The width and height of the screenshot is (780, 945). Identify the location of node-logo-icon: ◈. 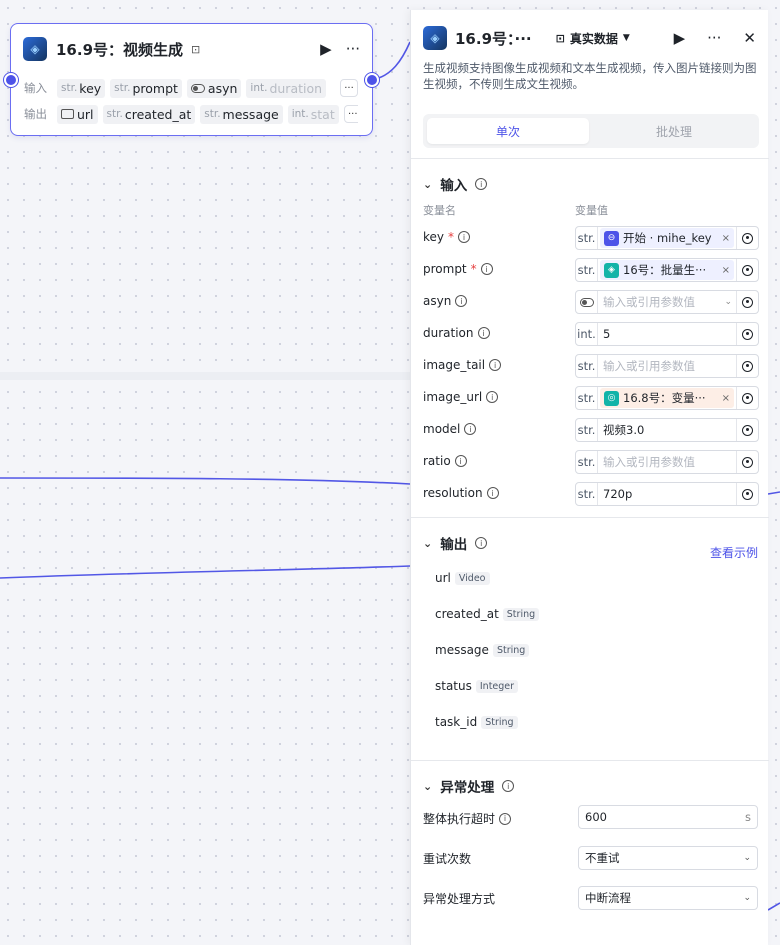
(35, 49).